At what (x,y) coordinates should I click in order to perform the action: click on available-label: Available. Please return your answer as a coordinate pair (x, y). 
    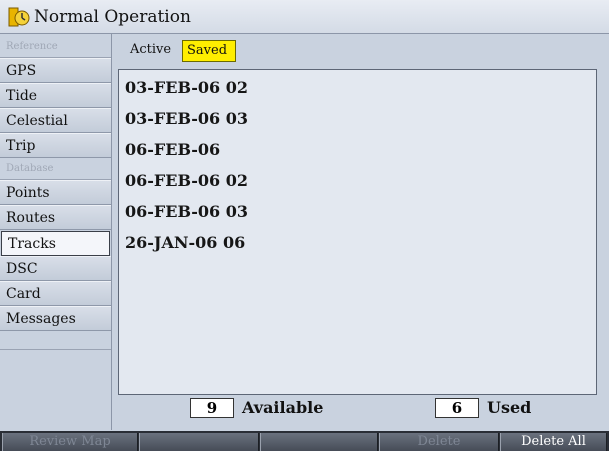
    Looking at the image, I should click on (283, 407).